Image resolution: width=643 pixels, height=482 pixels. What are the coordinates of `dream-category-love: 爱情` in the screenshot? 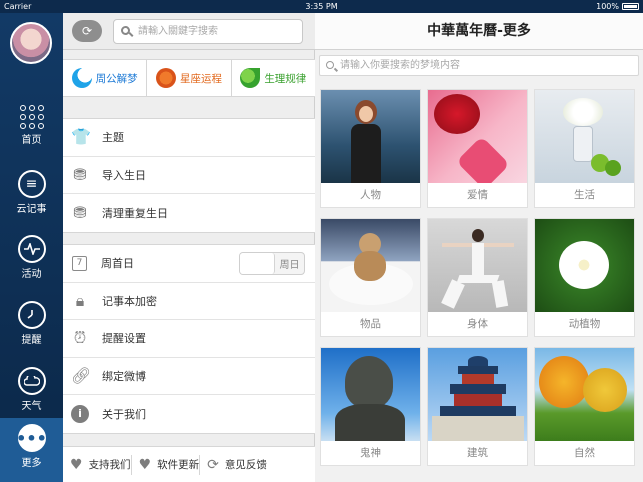 It's located at (477, 148).